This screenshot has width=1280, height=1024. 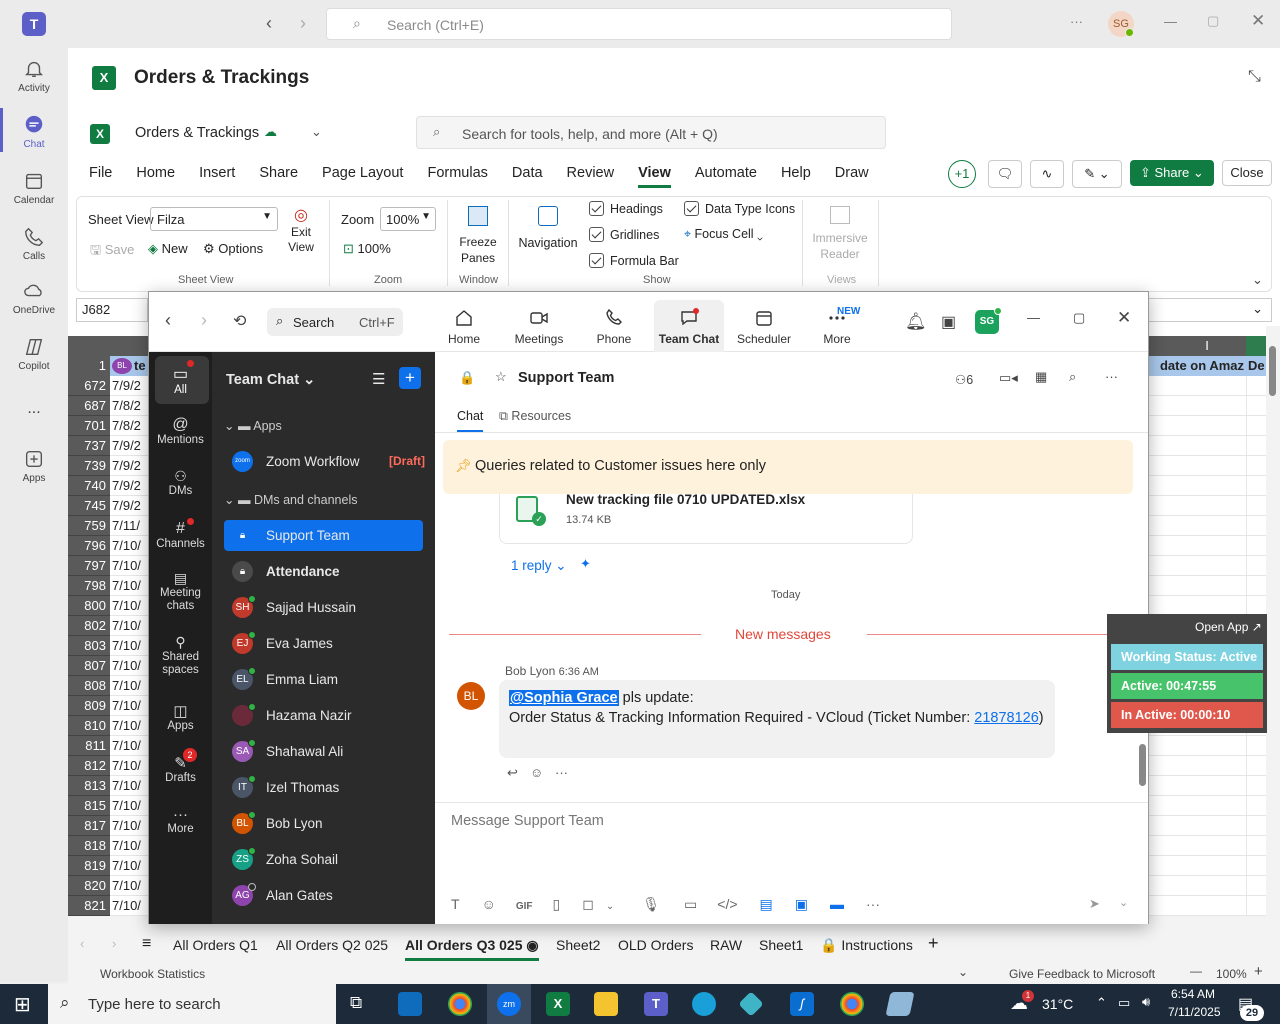 I want to click on code-icon: </>, so click(x=727, y=904).